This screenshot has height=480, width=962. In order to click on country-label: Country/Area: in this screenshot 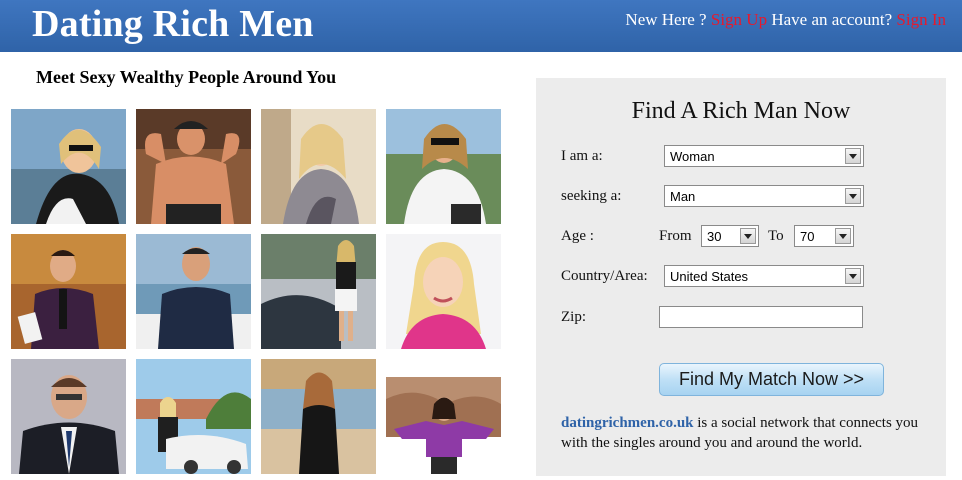, I will do `click(604, 276)`.